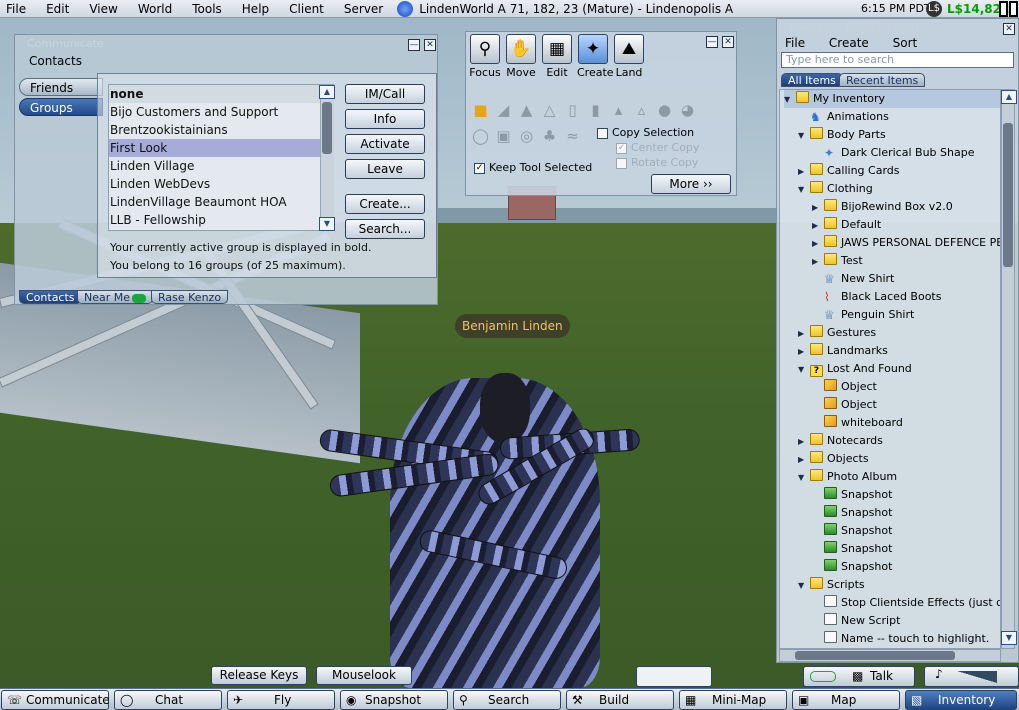 The height and width of the screenshot is (710, 1019). Describe the element at coordinates (221, 220) in the screenshot. I see `group-row: LLB - Fellowship` at that location.